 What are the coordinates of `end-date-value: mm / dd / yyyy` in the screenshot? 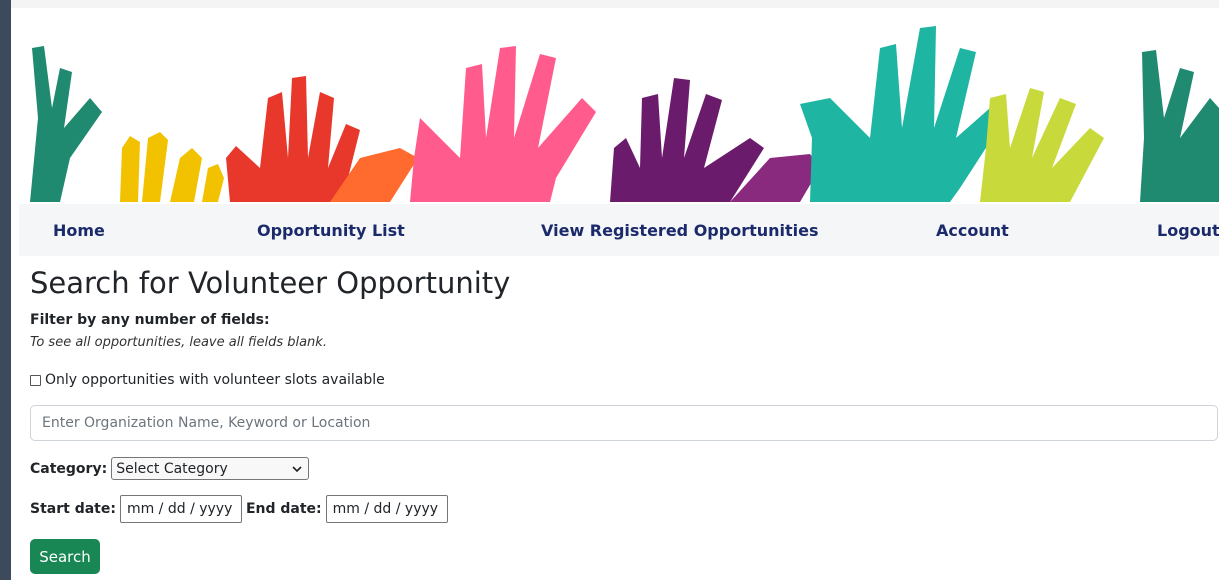 It's located at (385, 509).